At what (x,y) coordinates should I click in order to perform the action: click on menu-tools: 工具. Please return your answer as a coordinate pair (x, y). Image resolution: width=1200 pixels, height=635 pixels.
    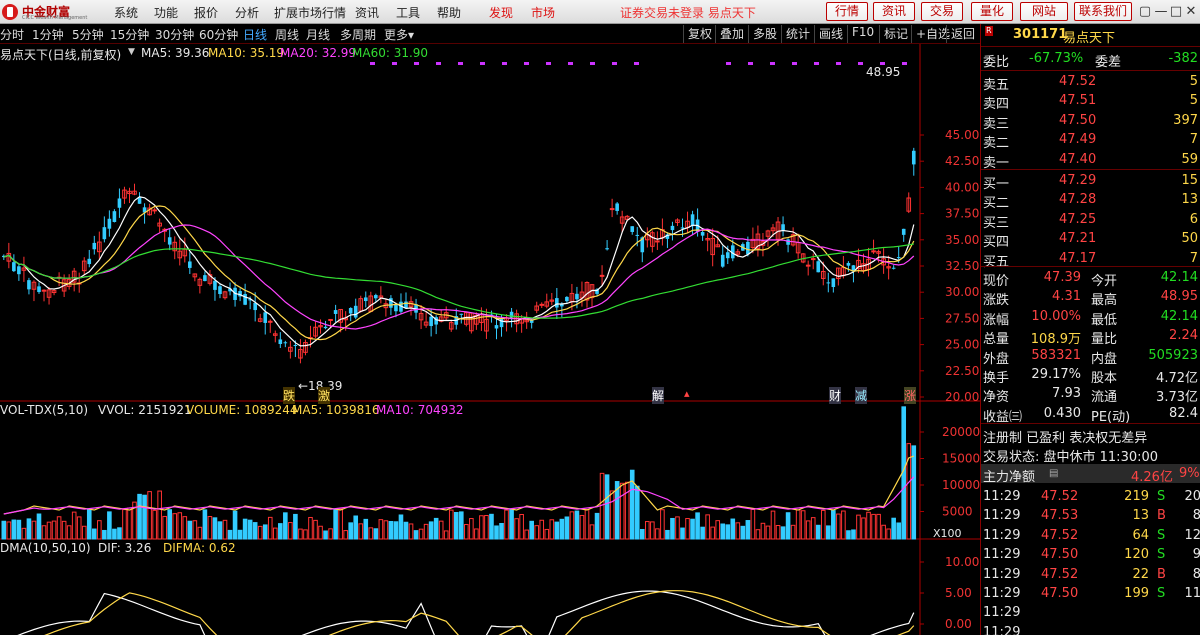
    Looking at the image, I should click on (408, 12).